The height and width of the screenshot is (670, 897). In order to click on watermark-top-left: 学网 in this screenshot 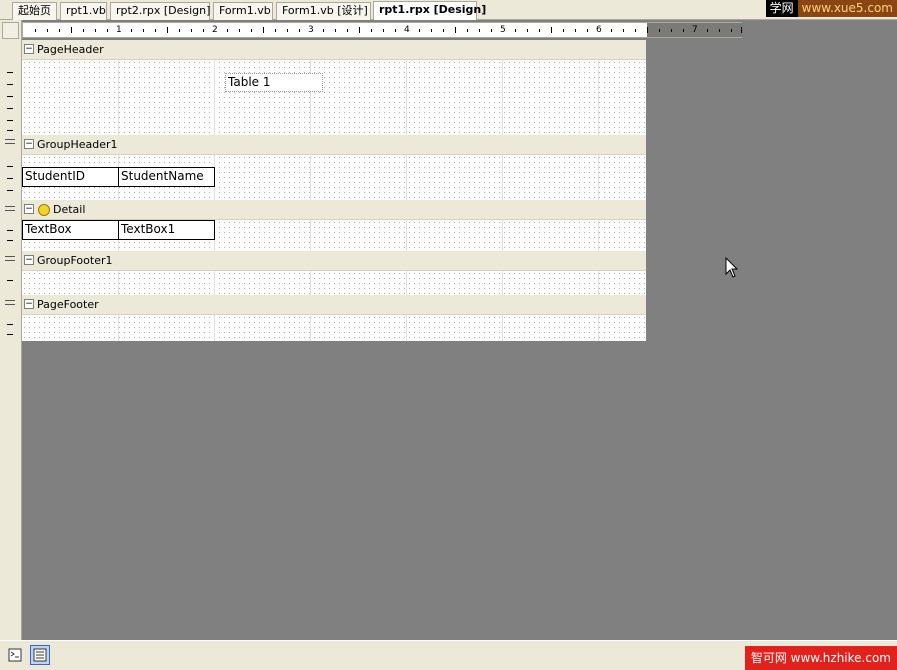, I will do `click(781, 8)`.